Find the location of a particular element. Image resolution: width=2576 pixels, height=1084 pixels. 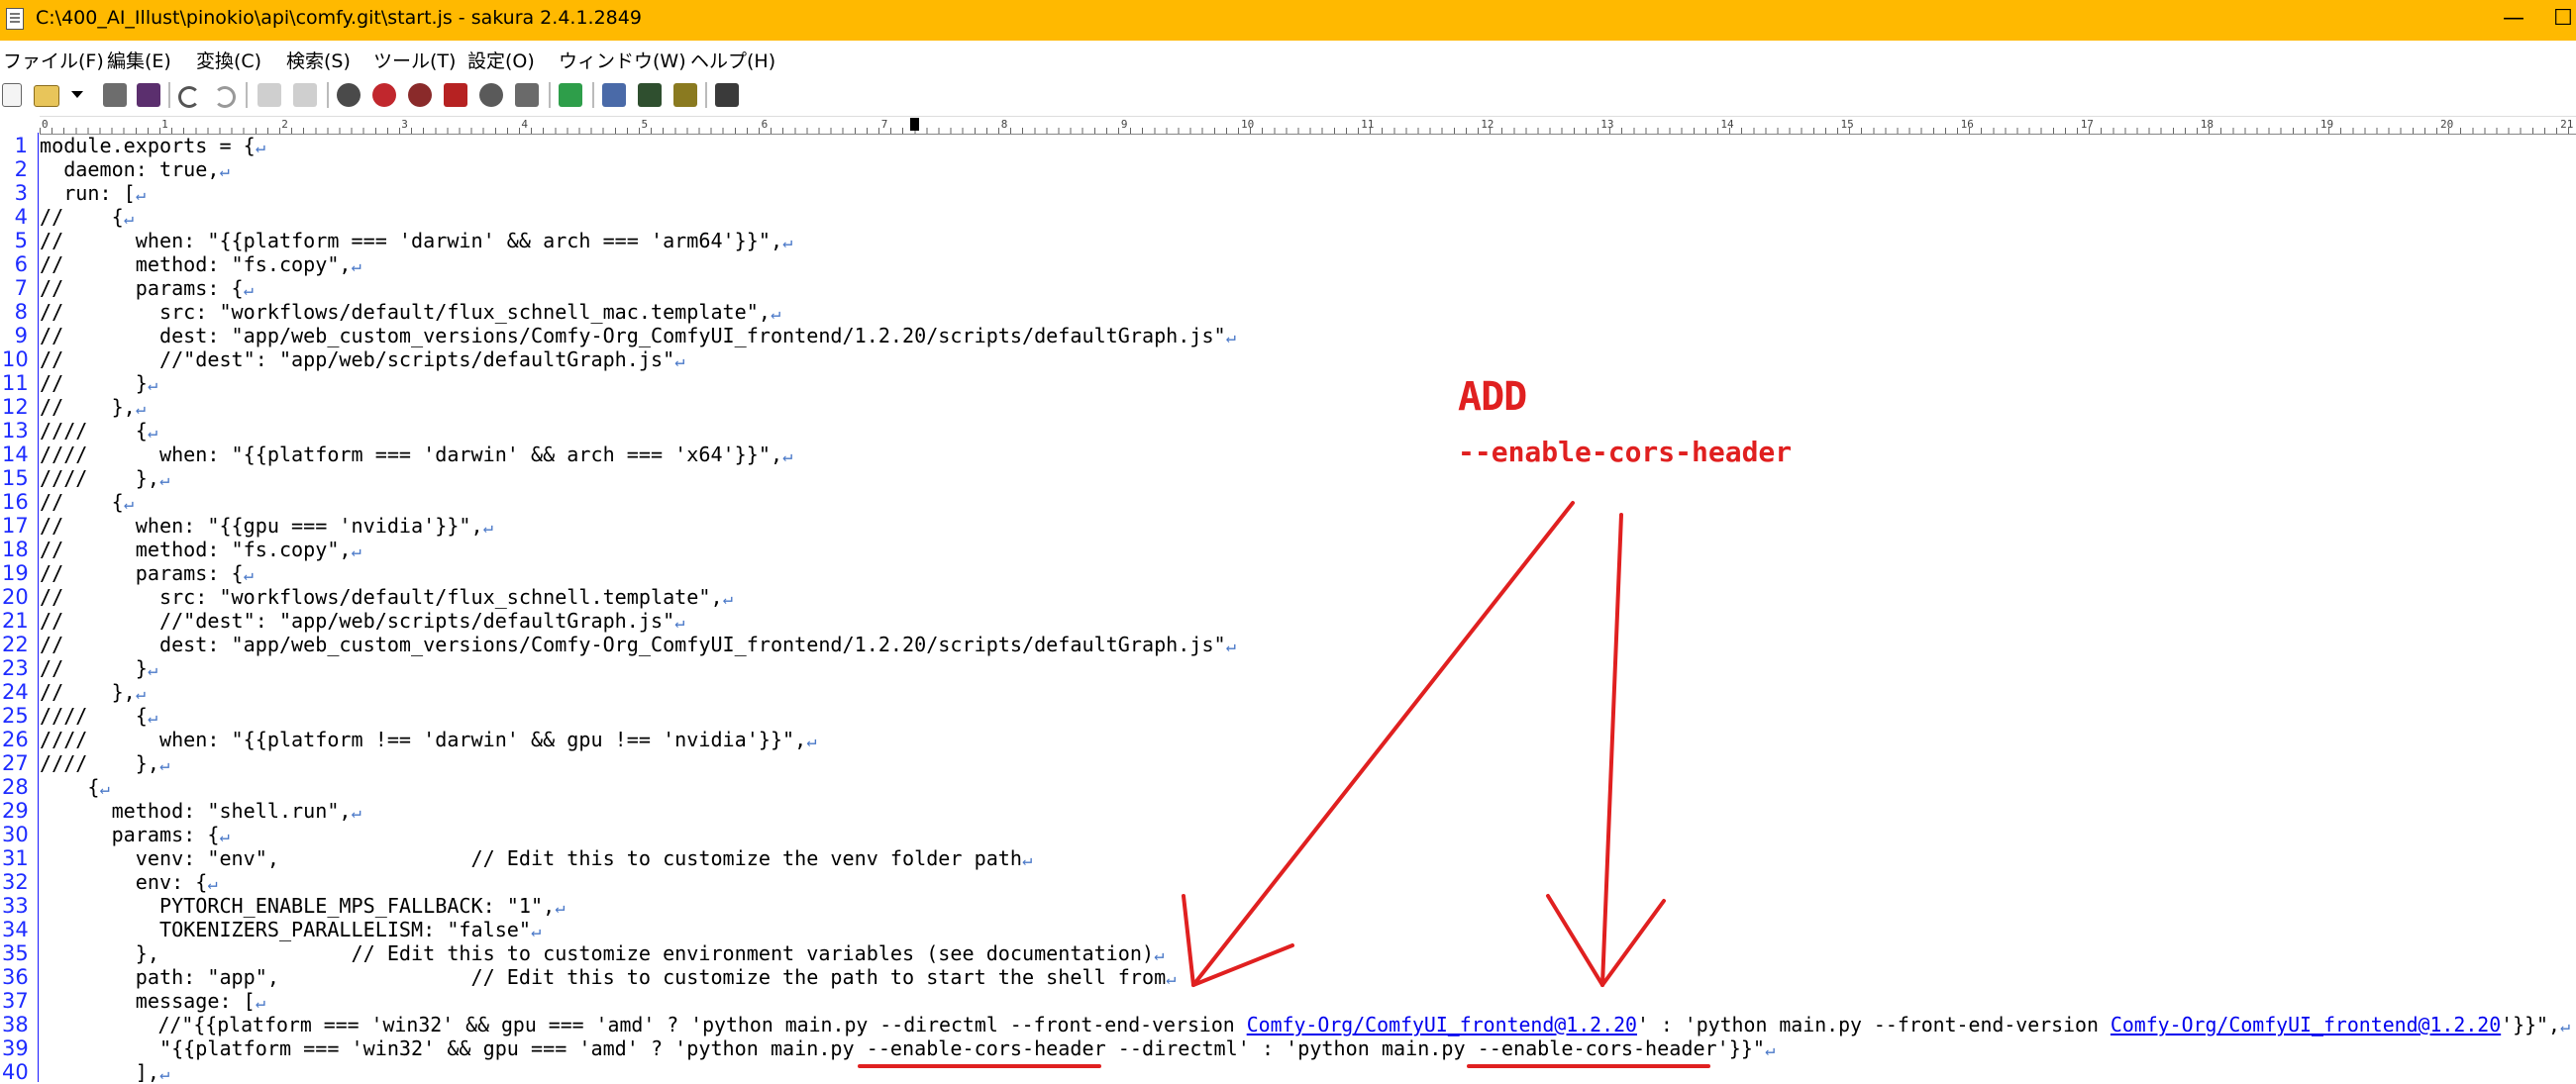

code-line: ],↵ is located at coordinates (1308, 1071).